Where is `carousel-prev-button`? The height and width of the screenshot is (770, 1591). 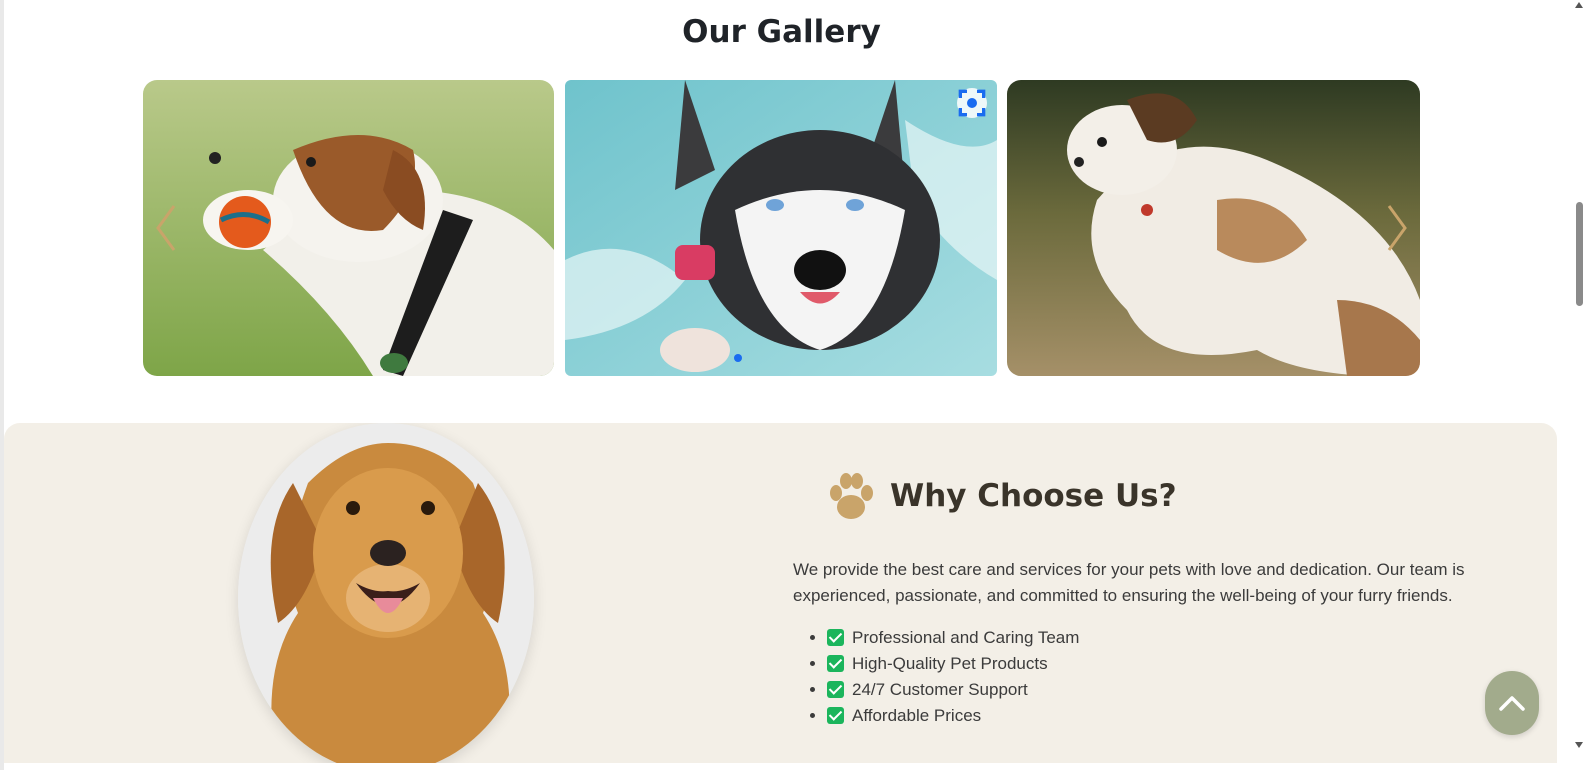 carousel-prev-button is located at coordinates (166, 228).